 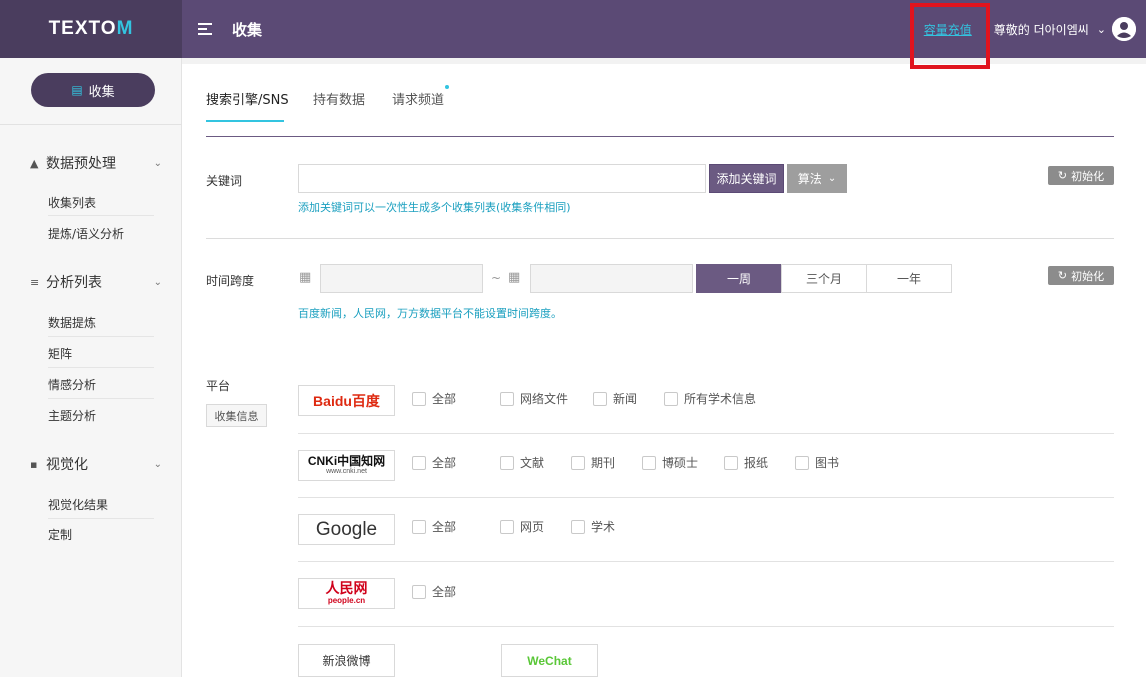 What do you see at coordinates (101, 233) in the screenshot?
I see `sidebar-item-refine-semantic: 提炼/语义分析` at bounding box center [101, 233].